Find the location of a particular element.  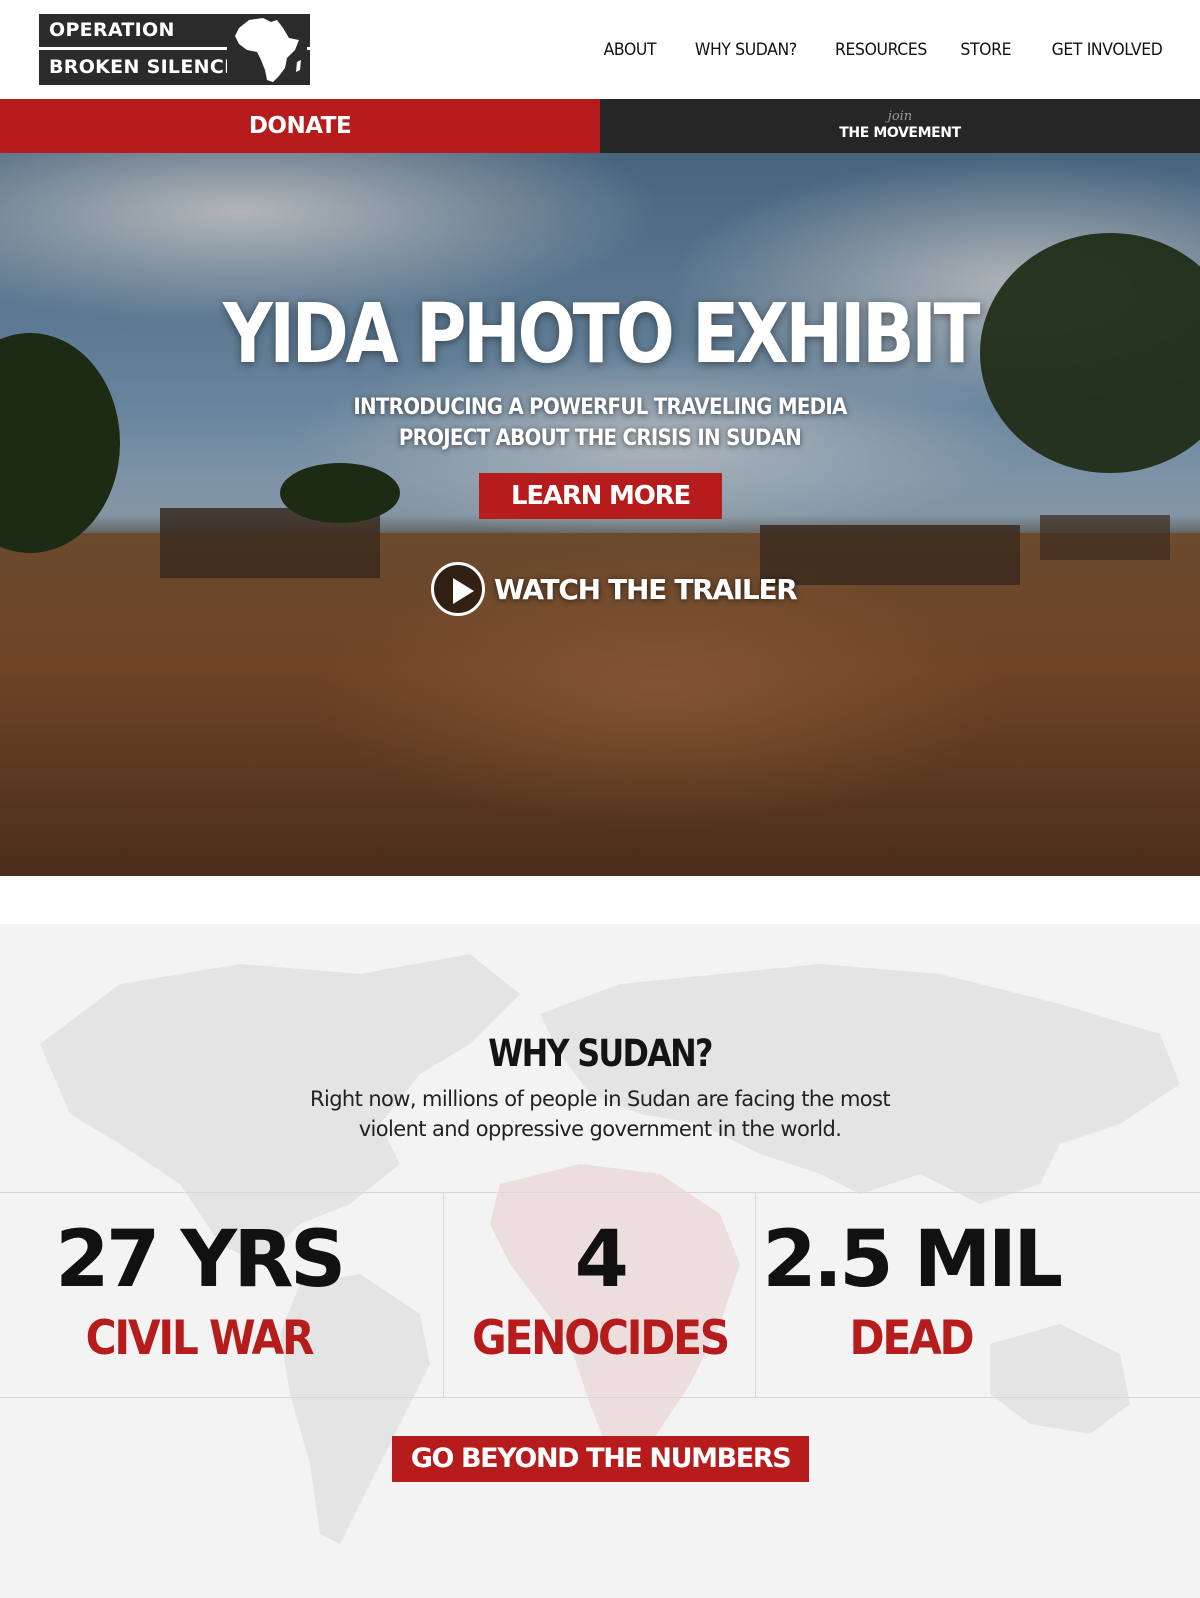

nav-get-involved: GET INVOLVED is located at coordinates (1106, 50).